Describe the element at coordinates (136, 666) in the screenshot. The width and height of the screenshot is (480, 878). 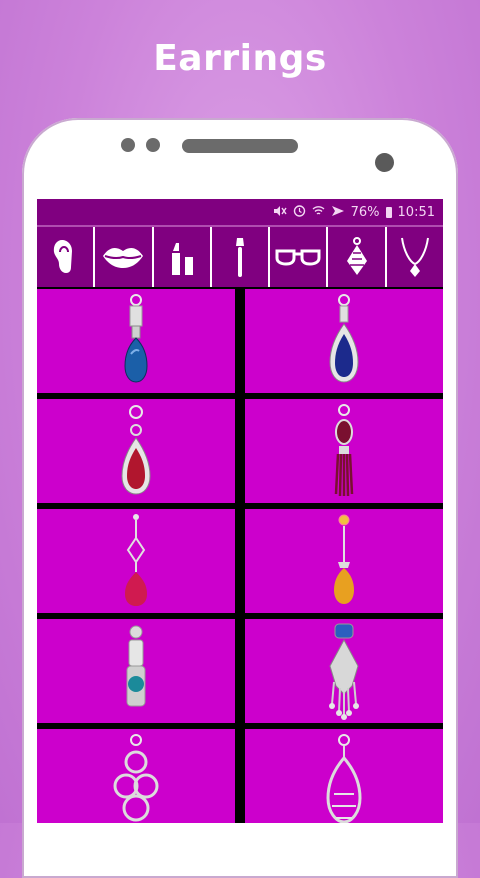
I see `teal-cylinder-earring` at that location.